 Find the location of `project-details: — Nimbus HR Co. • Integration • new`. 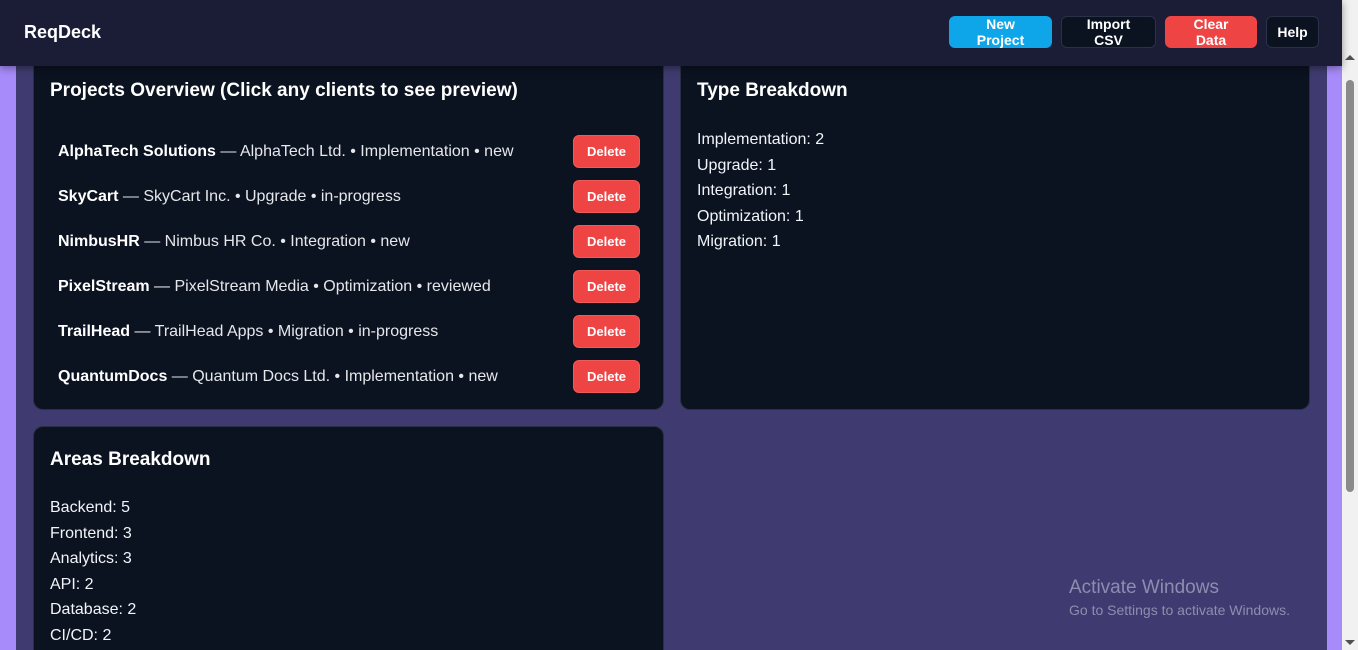

project-details: — Nimbus HR Co. • Integration • new is located at coordinates (274, 241).